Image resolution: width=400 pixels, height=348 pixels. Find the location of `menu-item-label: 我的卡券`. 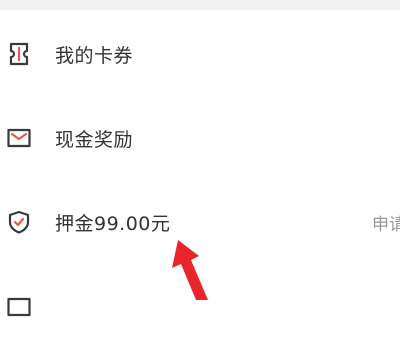

menu-item-label: 我的卡券 is located at coordinates (94, 55).